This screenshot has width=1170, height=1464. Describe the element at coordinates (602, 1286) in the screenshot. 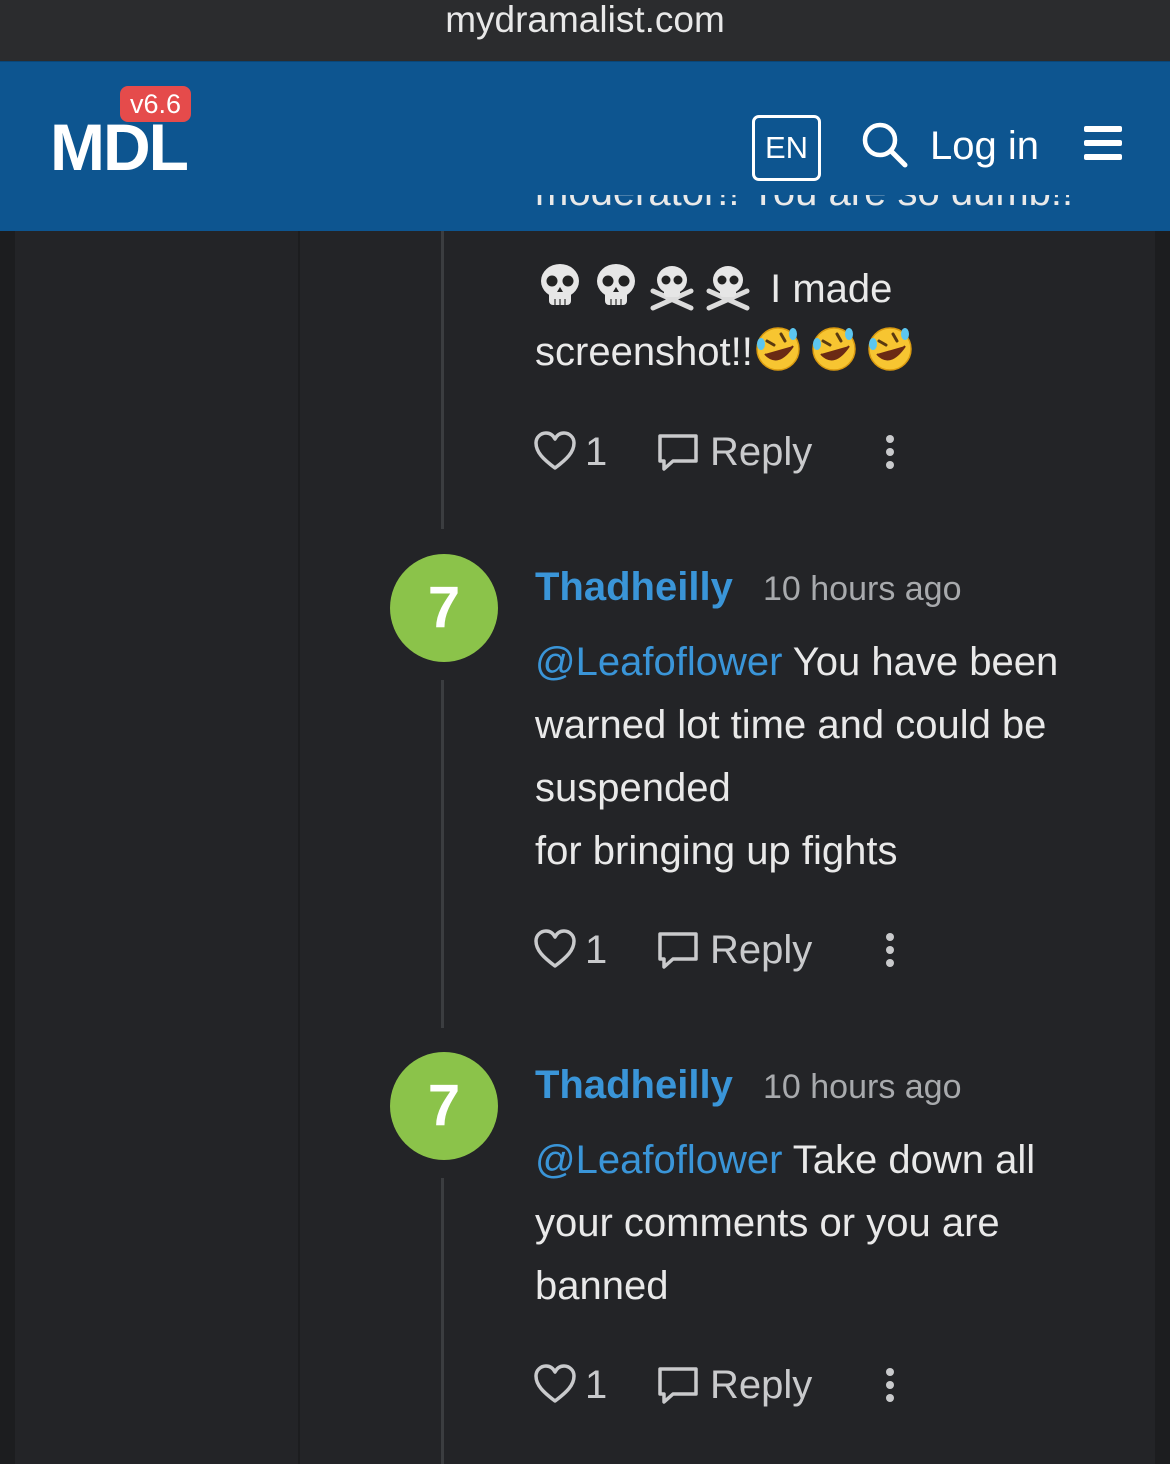

I see `comment-text-line: banned` at that location.